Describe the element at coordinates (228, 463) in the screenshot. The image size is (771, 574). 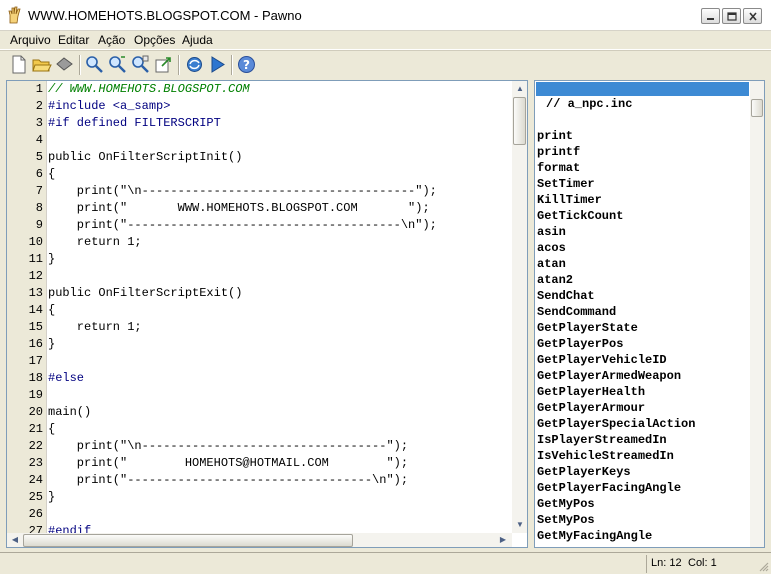
I see `code-line: print(" HOMEHOTS@HOTMAIL.COM ");` at that location.